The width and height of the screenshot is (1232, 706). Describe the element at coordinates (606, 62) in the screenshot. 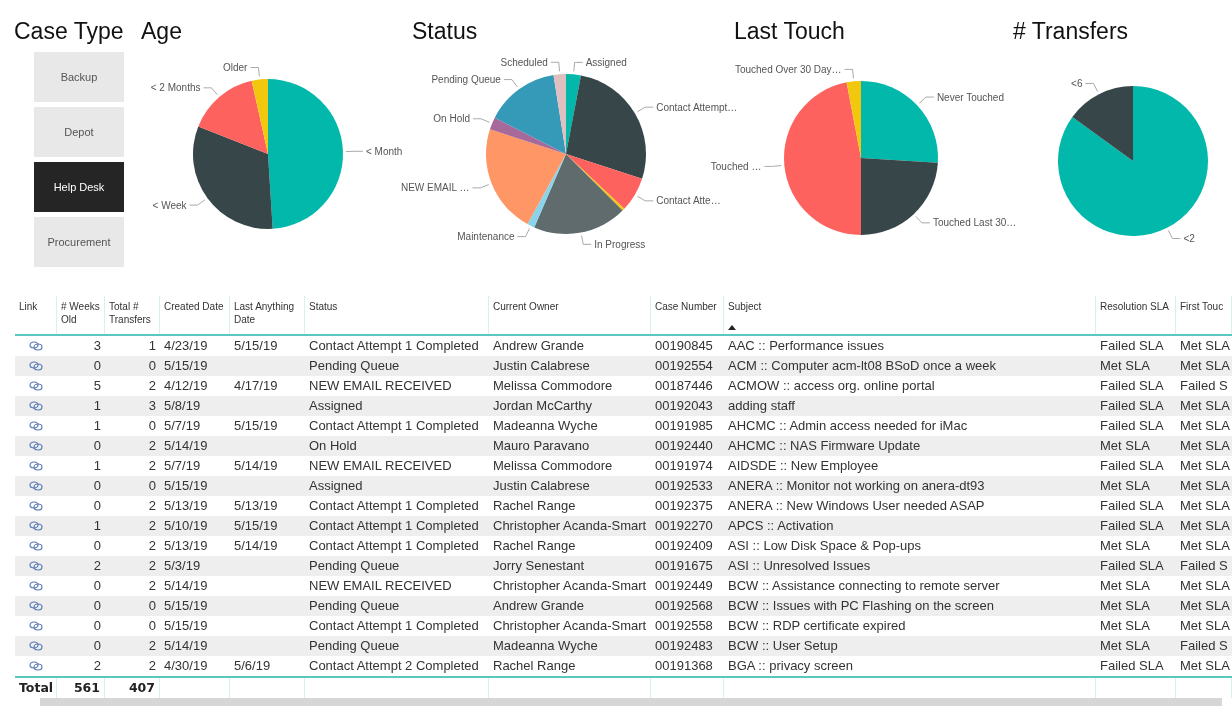

I see `slice-label: Assigned` at that location.